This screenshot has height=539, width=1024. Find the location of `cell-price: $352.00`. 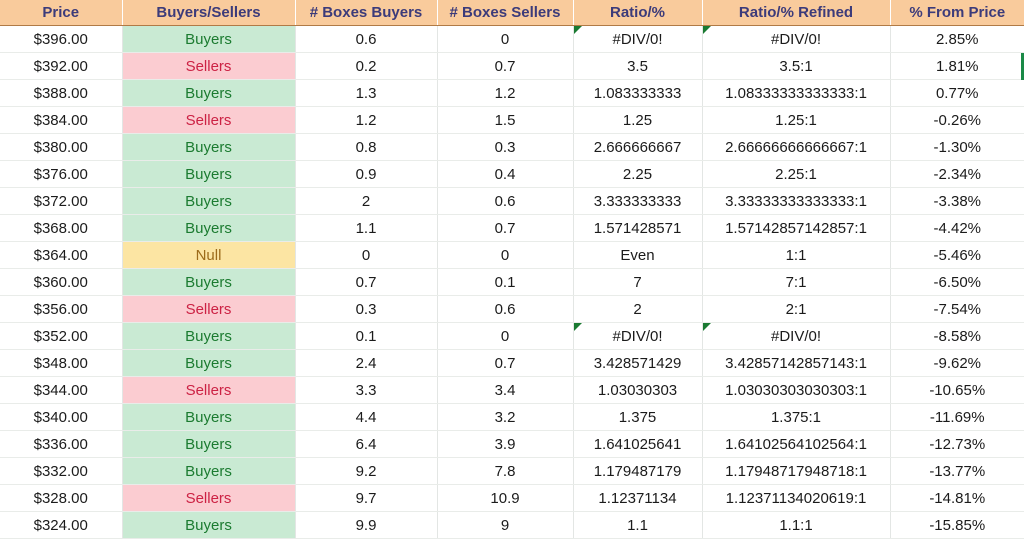

cell-price: $352.00 is located at coordinates (61, 336).